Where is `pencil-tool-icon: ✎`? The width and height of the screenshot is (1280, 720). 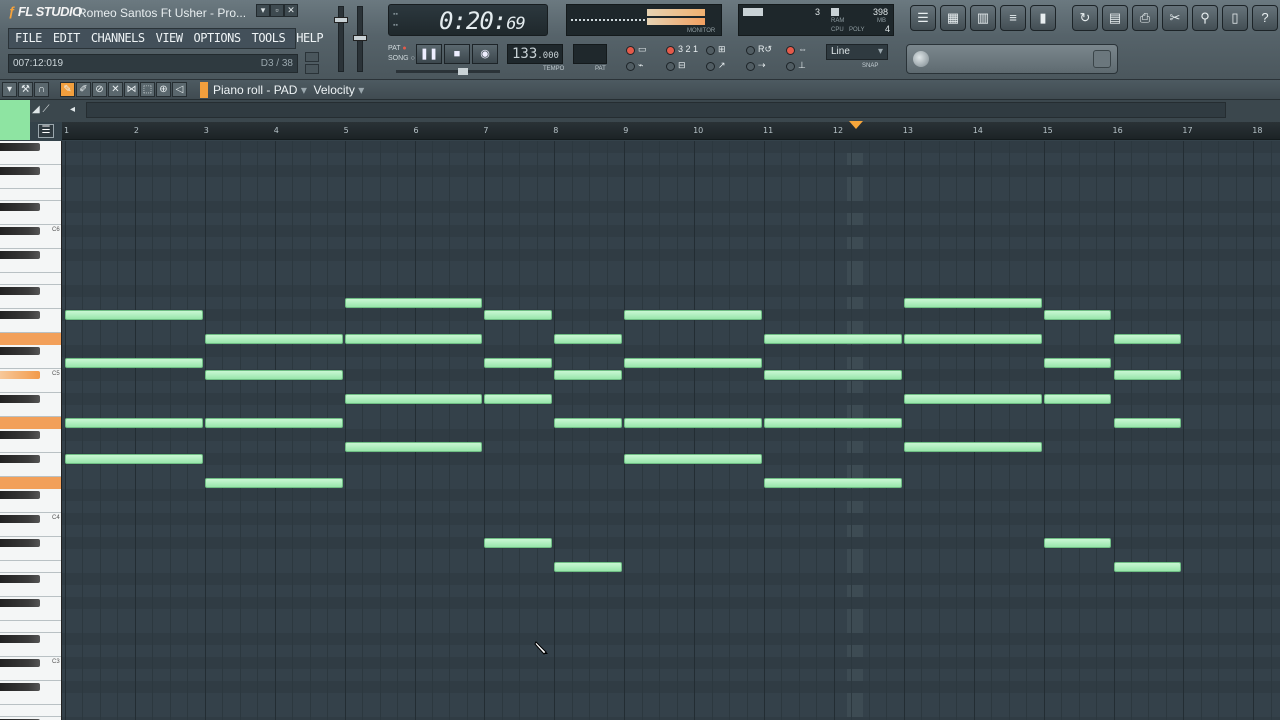
pencil-tool-icon: ✎ is located at coordinates (67, 89).